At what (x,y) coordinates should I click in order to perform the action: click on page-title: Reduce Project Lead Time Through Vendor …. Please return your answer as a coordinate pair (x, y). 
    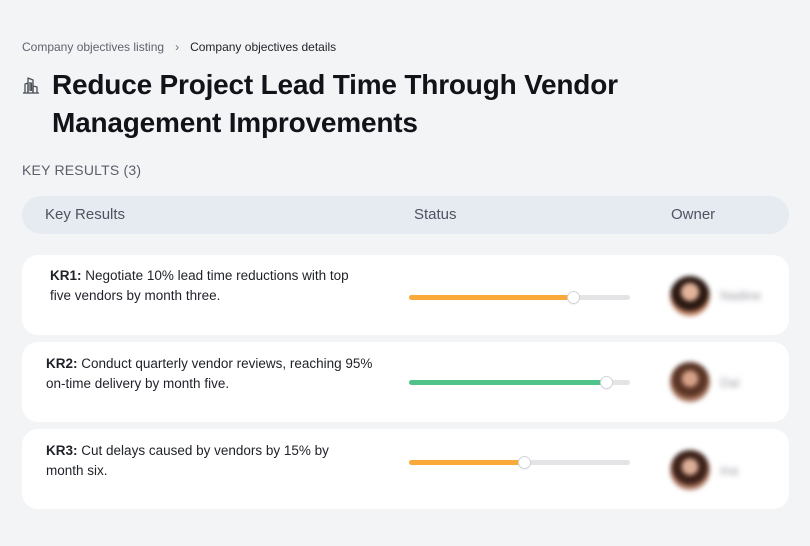
    Looking at the image, I should click on (335, 103).